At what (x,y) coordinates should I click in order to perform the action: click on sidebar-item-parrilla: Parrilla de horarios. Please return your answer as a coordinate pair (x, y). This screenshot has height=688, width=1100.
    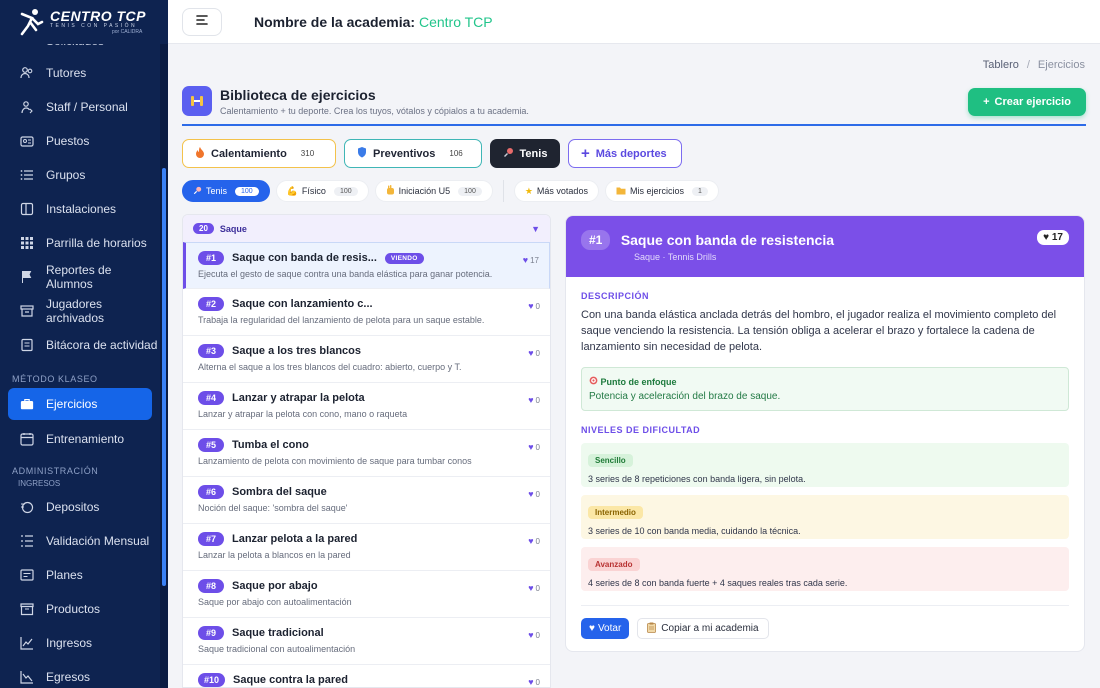
    Looking at the image, I should click on (80, 243).